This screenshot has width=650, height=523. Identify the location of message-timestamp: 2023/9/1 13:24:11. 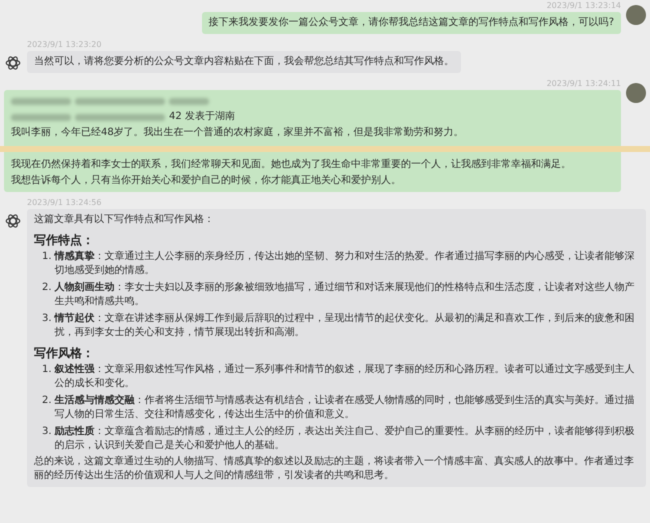
(583, 84).